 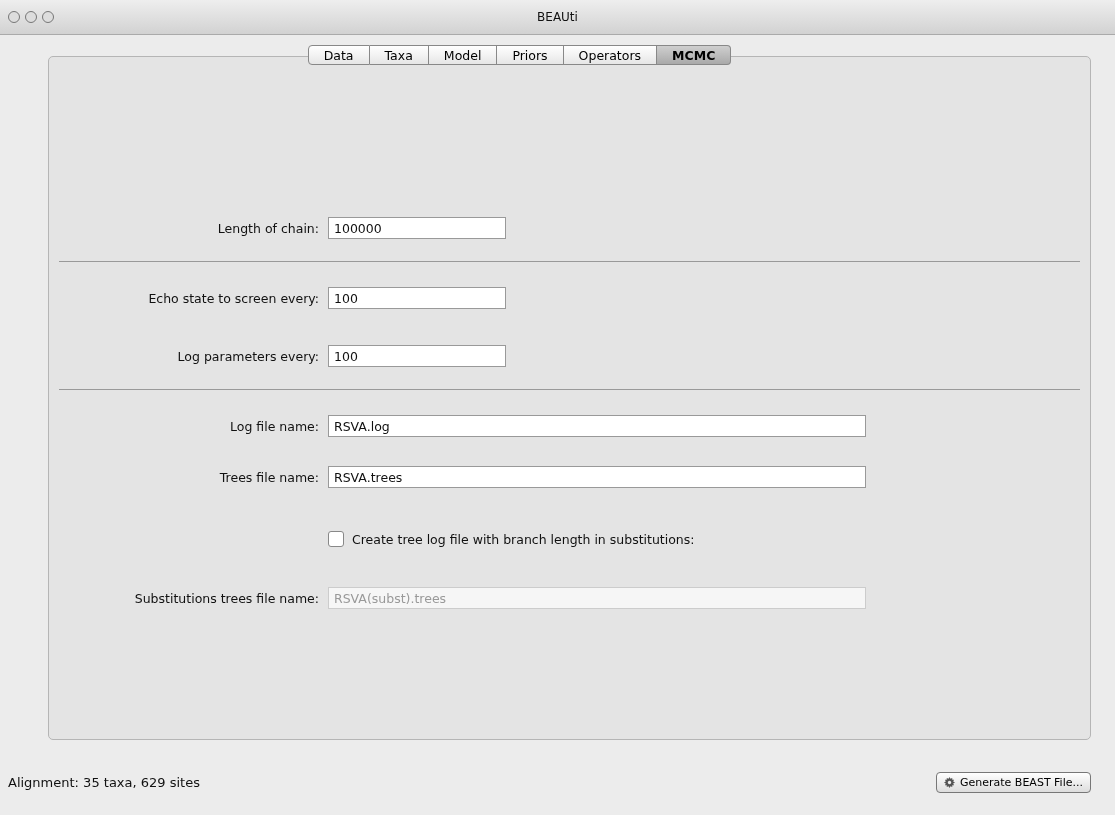 What do you see at coordinates (48, 17) in the screenshot?
I see `zoom-button` at bounding box center [48, 17].